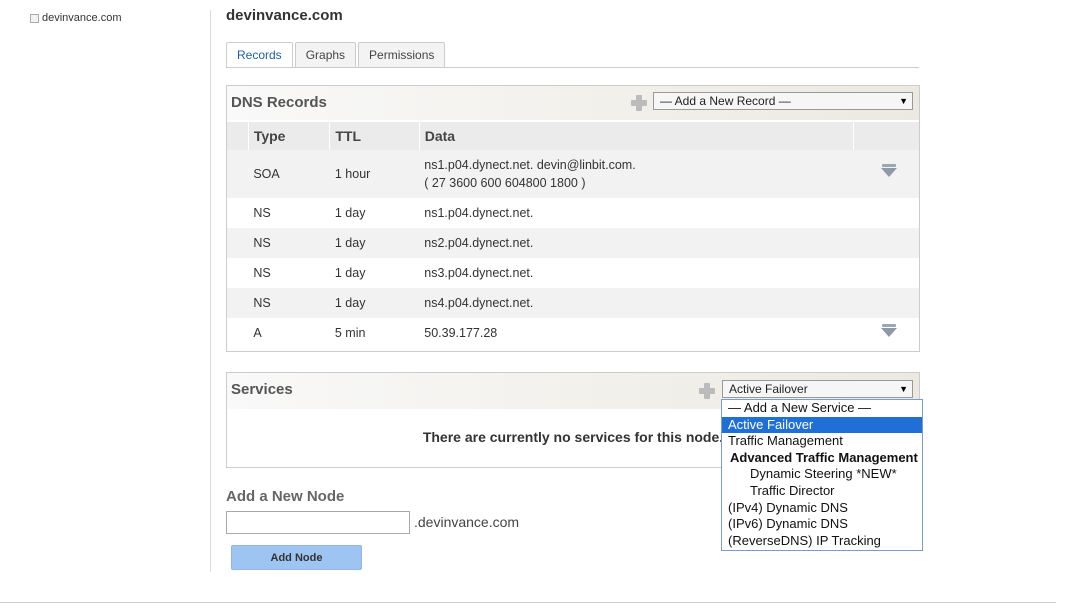  I want to click on add-service-select: Active Failover ▼, so click(817, 389).